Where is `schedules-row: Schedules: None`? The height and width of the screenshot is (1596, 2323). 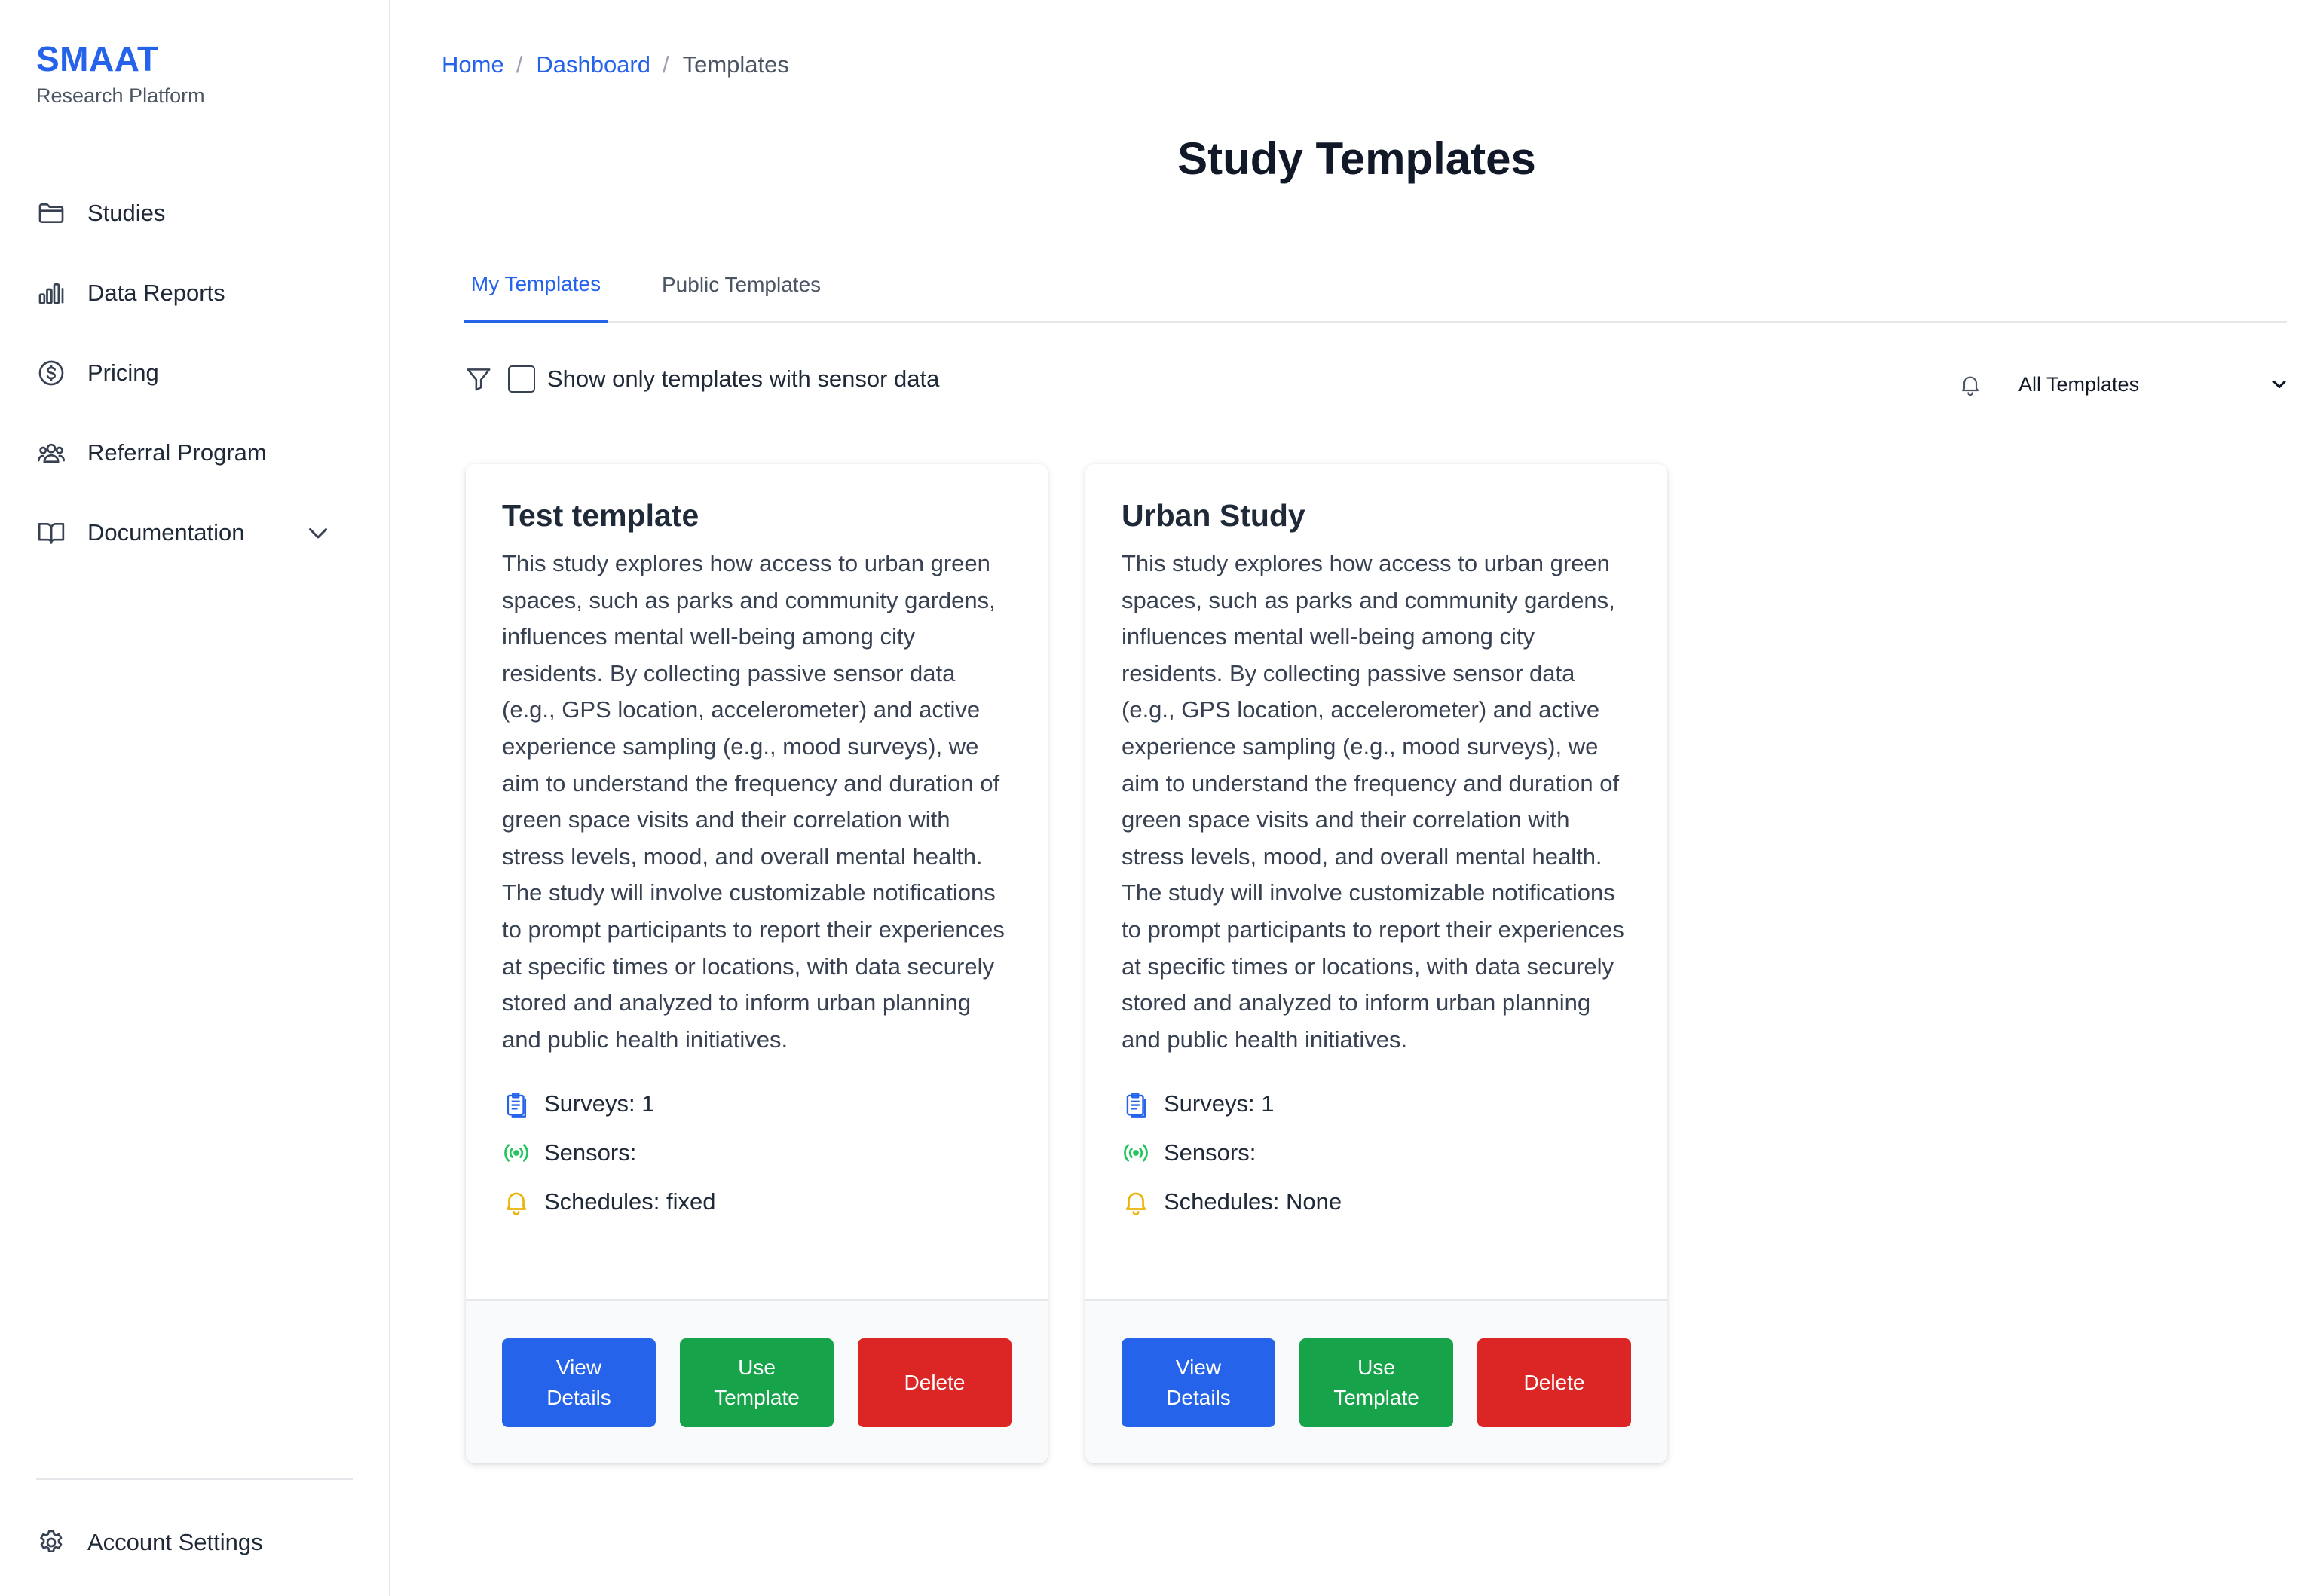 schedules-row: Schedules: None is located at coordinates (1378, 1201).